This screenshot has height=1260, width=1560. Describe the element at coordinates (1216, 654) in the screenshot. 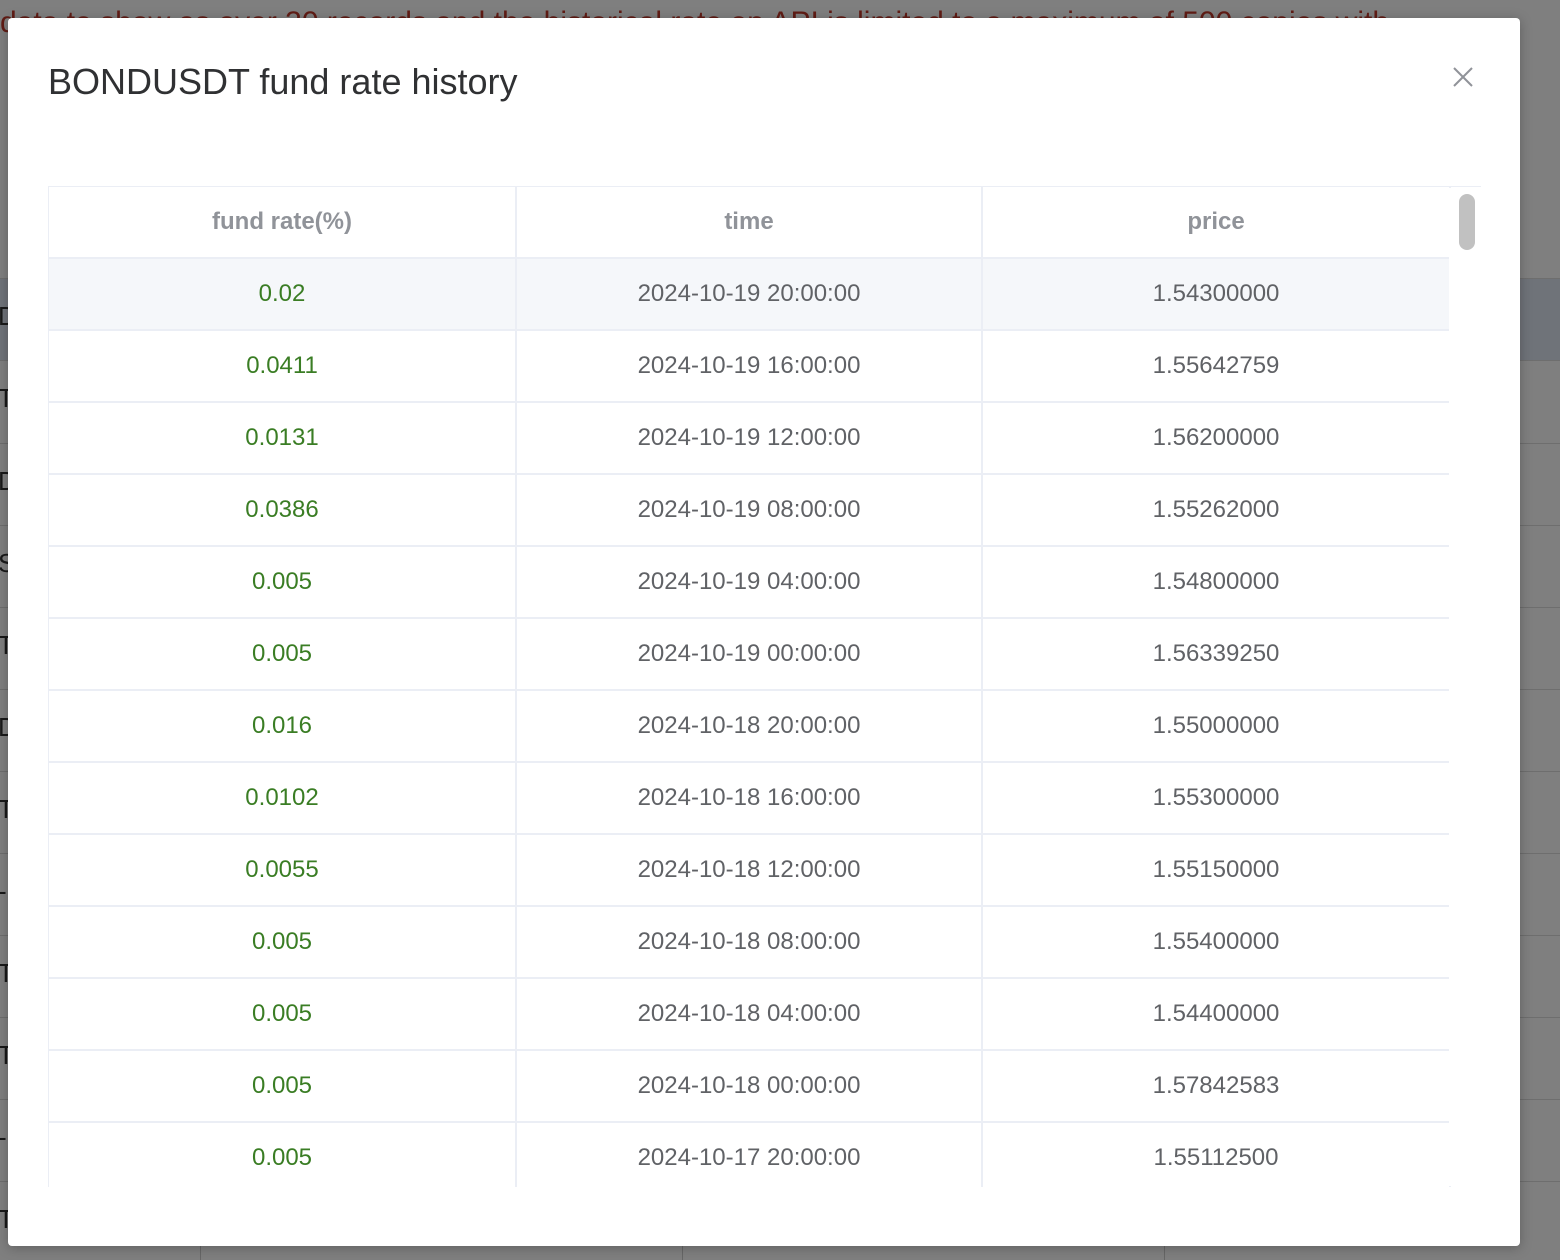

I see `cell-price: 1.56339250` at that location.